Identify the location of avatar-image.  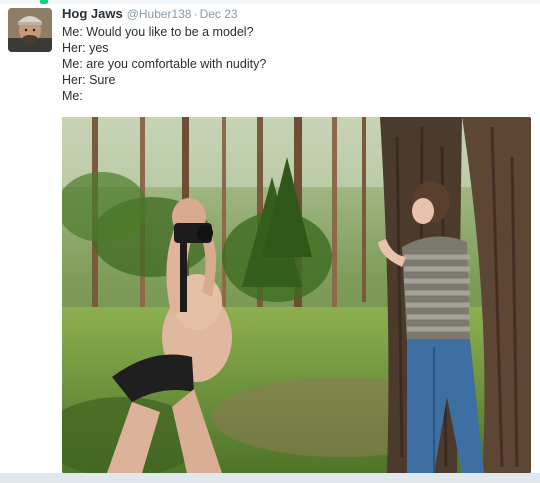
(30, 30).